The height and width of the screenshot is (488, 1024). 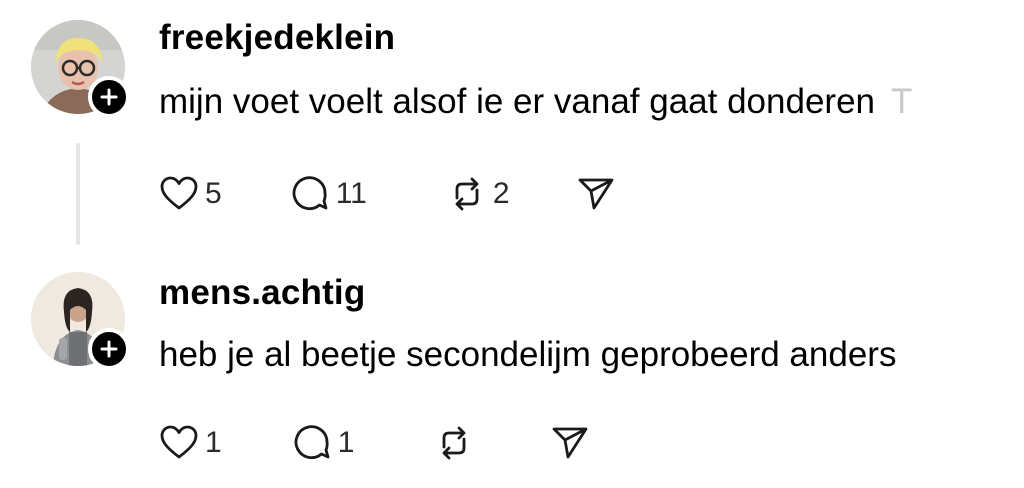 I want to click on reply-button: 1, so click(x=323, y=443).